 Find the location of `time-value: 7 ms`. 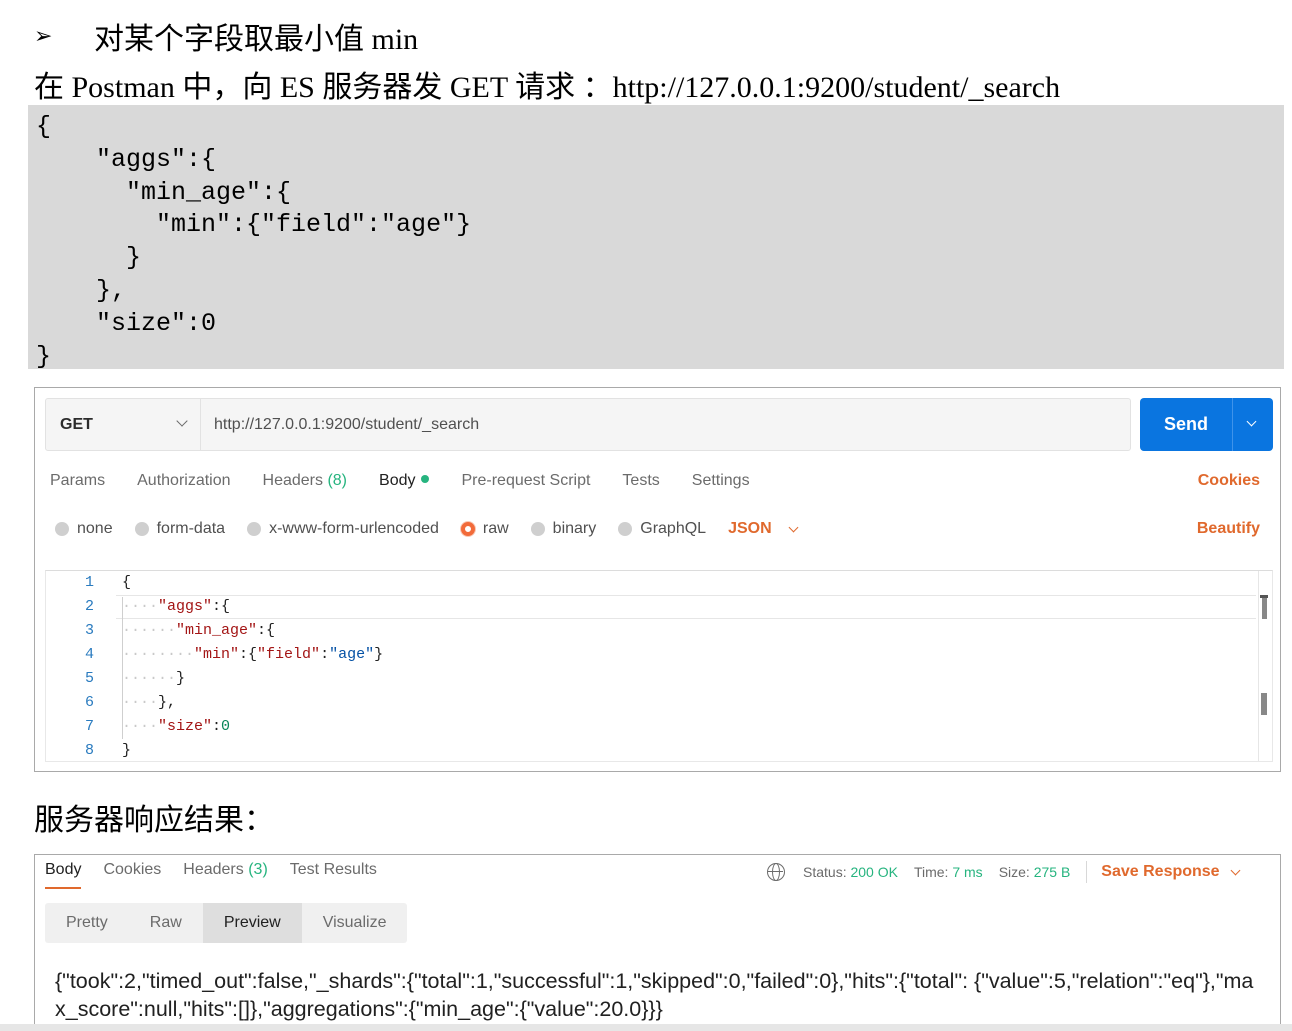

time-value: 7 ms is located at coordinates (967, 872).